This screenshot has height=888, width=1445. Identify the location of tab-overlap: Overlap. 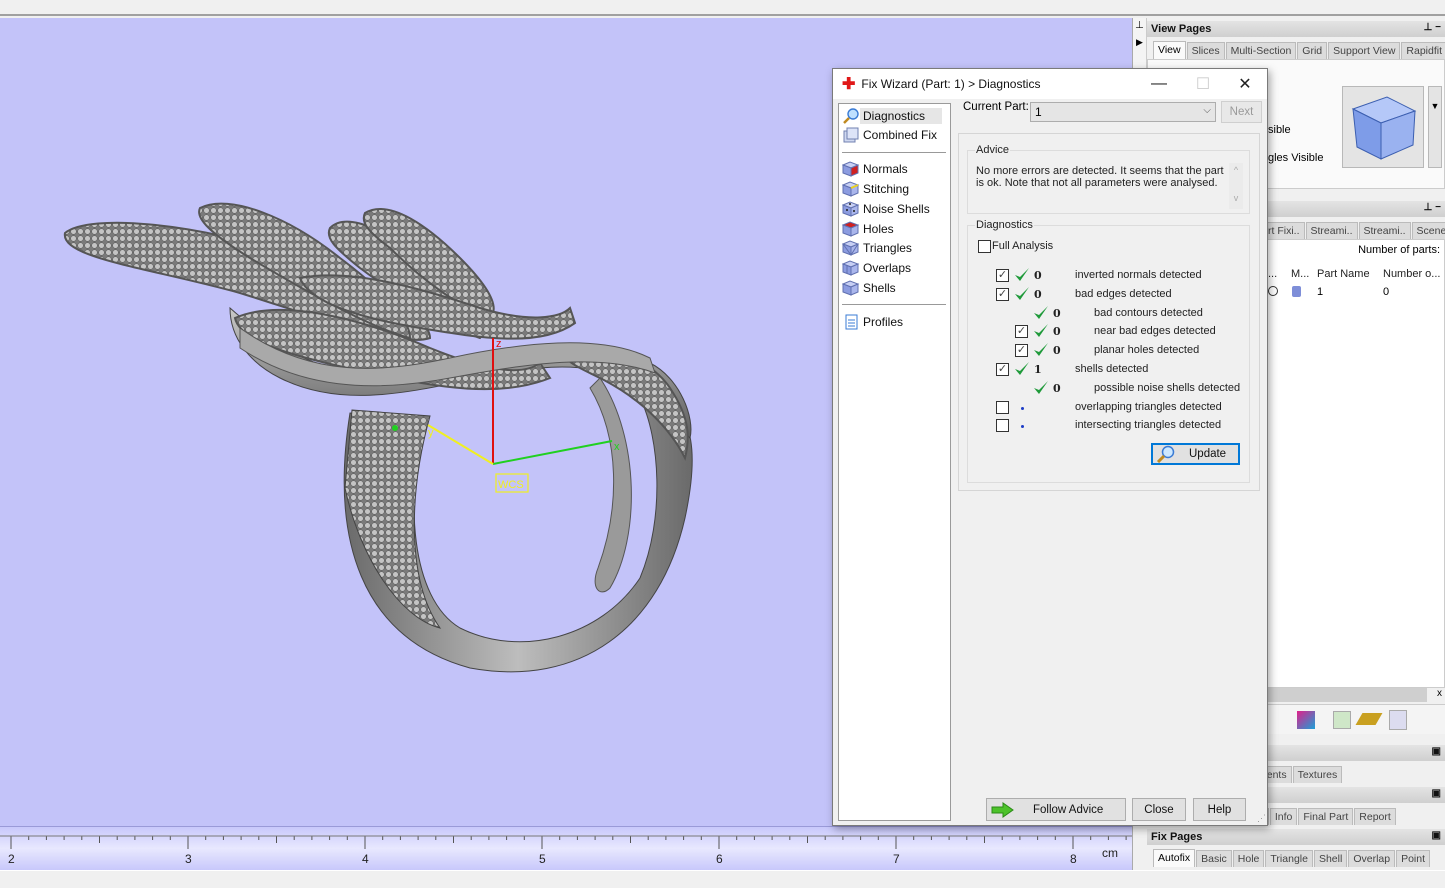
(1372, 858).